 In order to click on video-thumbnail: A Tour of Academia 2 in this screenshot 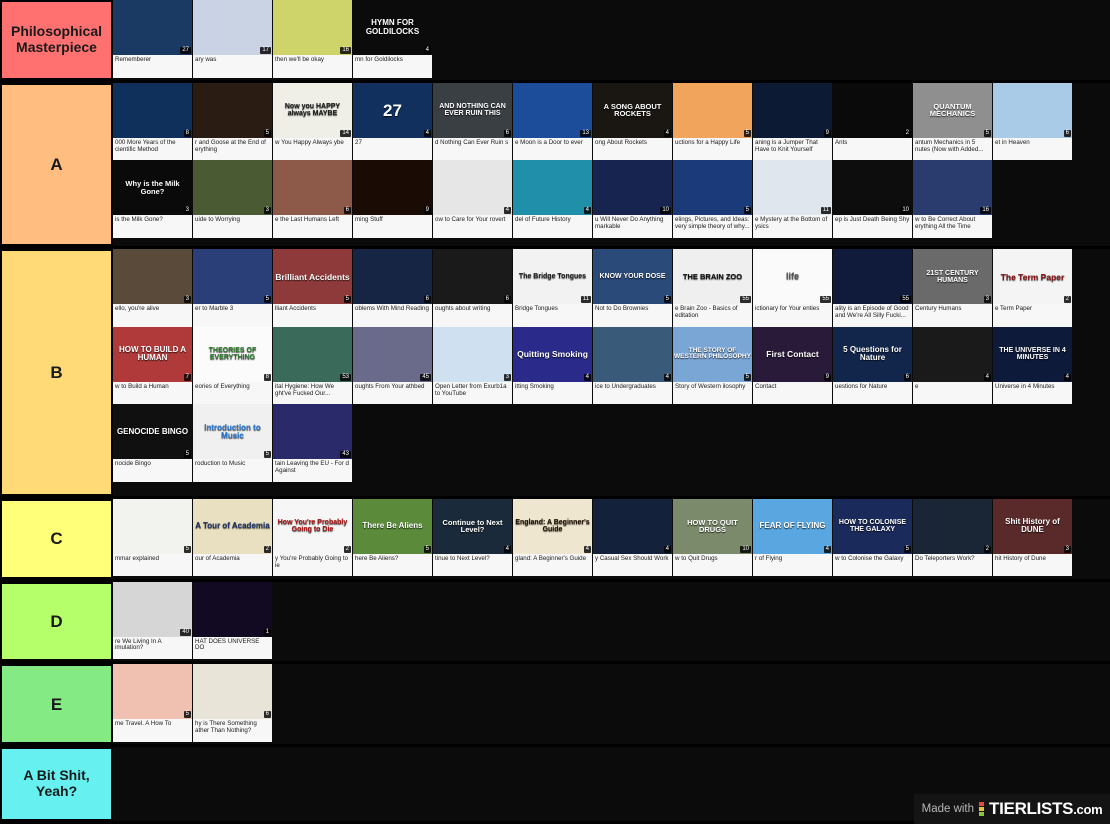, I will do `click(232, 526)`.